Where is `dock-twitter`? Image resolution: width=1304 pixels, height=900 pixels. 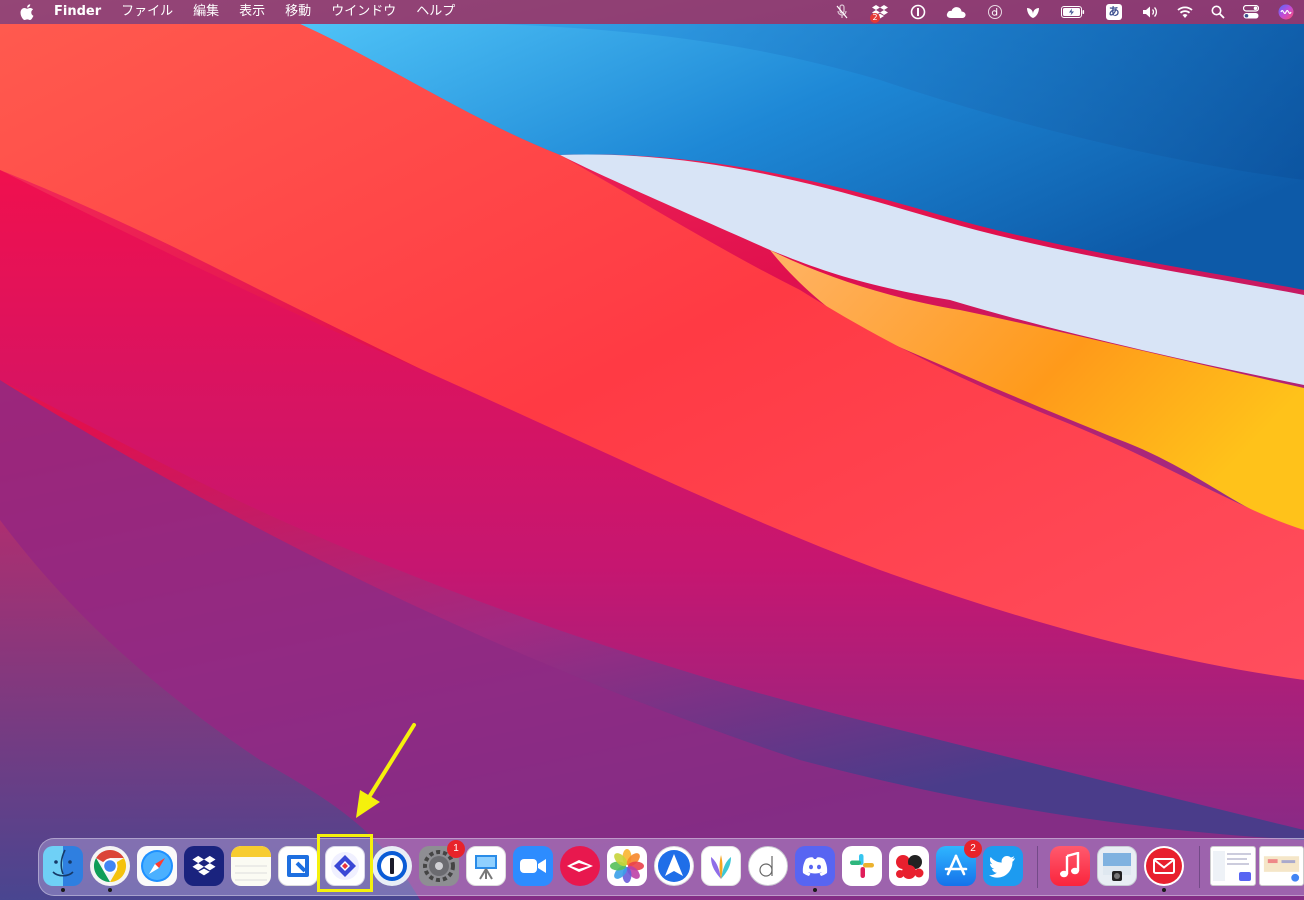
dock-twitter is located at coordinates (1003, 866).